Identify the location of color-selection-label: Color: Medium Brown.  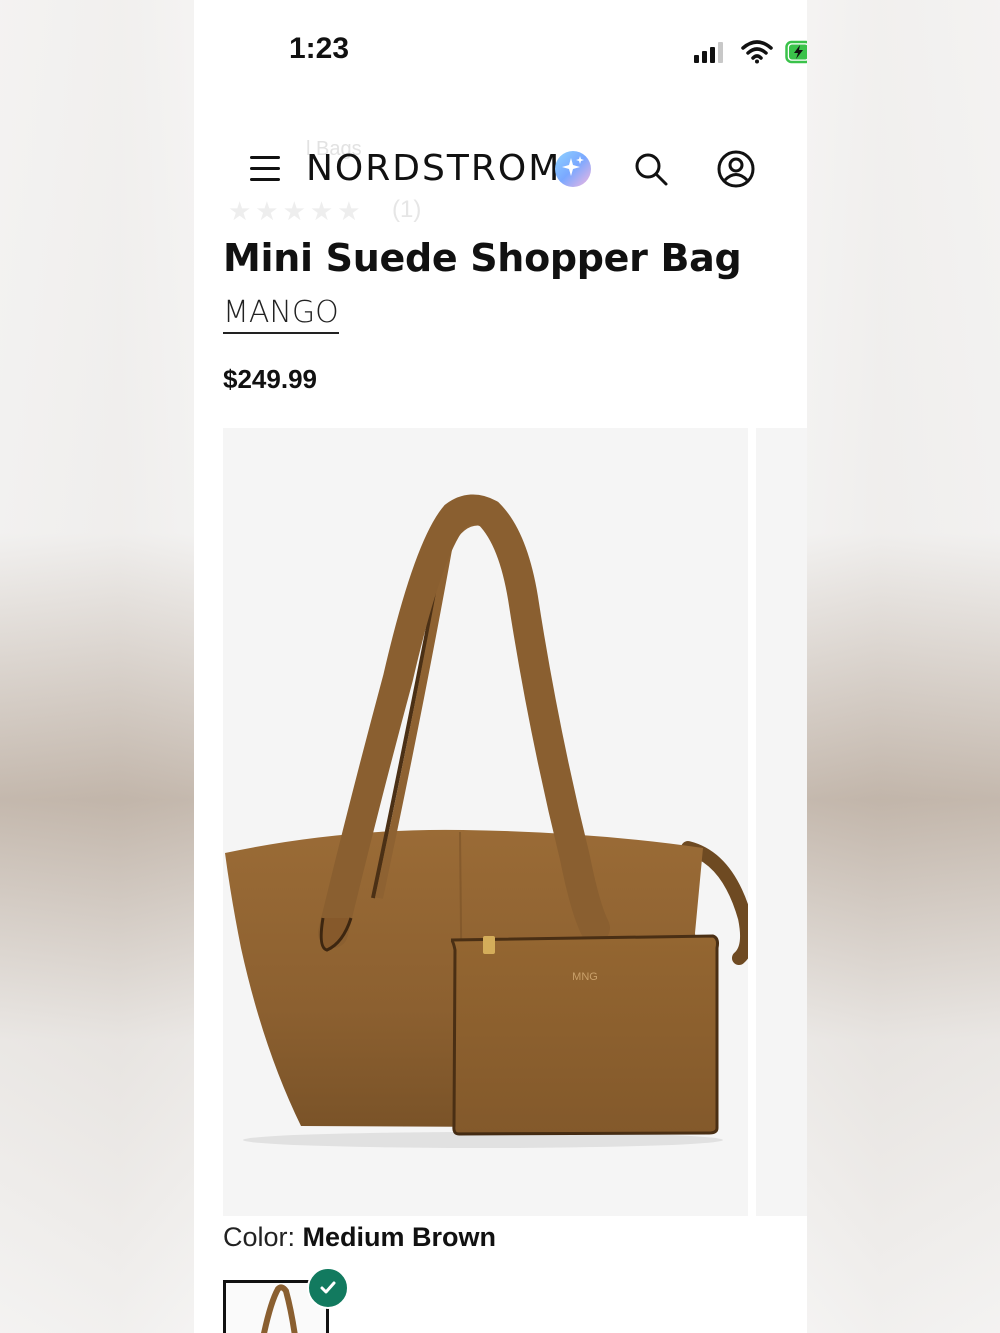
(359, 1237).